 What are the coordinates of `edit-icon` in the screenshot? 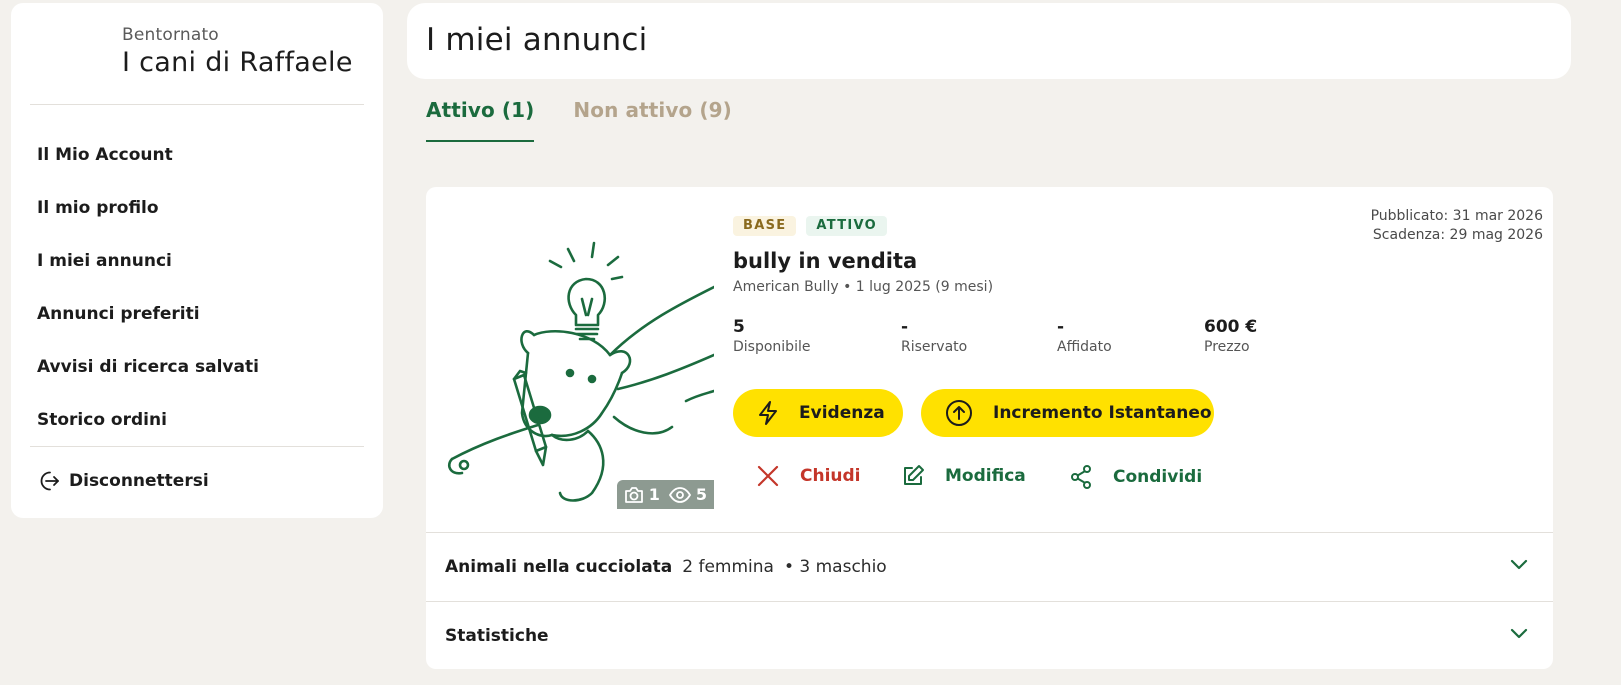 It's located at (914, 475).